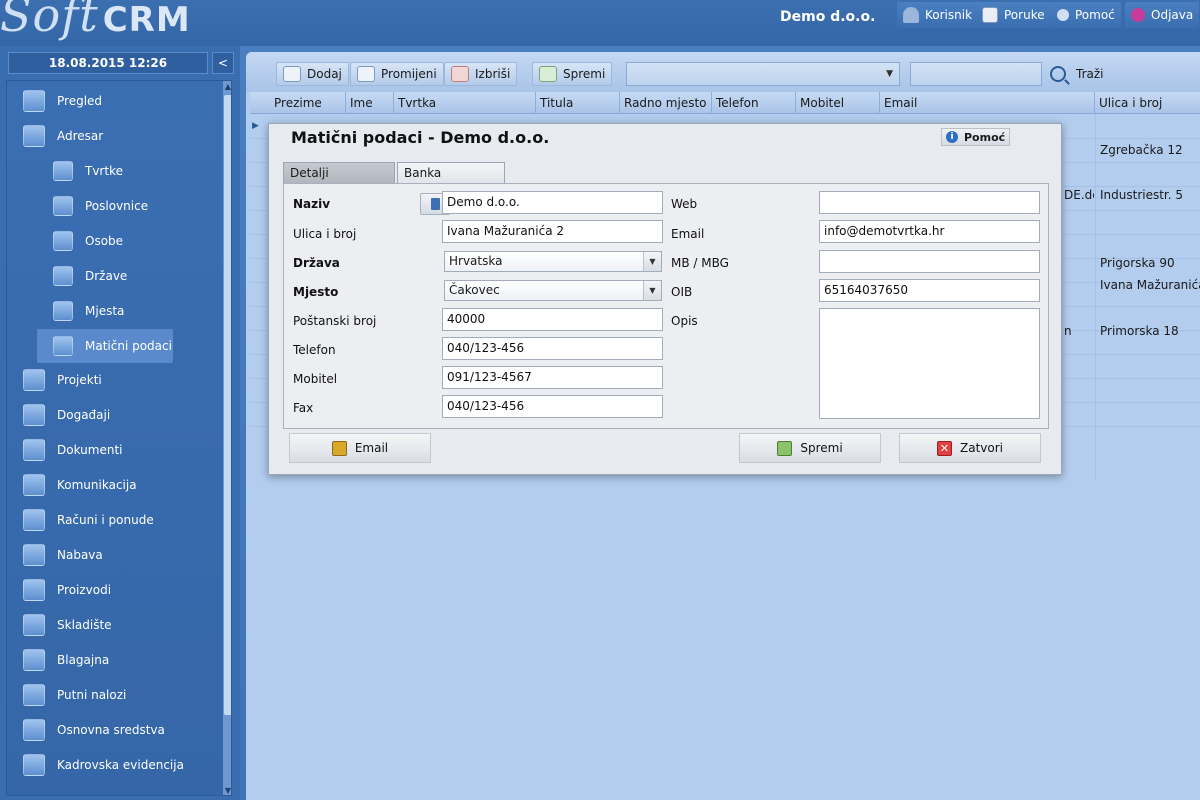 This screenshot has height=800, width=1200. What do you see at coordinates (303, 408) in the screenshot?
I see `fax-label: Fax` at bounding box center [303, 408].